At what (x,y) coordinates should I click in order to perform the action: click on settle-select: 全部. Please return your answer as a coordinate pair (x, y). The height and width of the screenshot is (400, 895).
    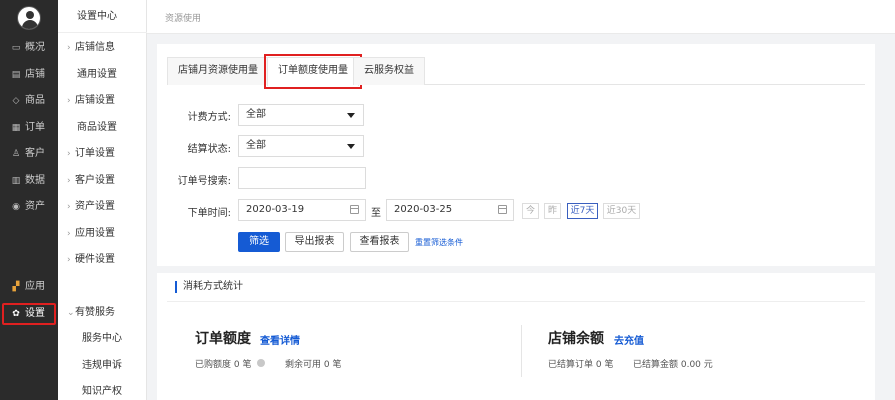
    Looking at the image, I should click on (301, 146).